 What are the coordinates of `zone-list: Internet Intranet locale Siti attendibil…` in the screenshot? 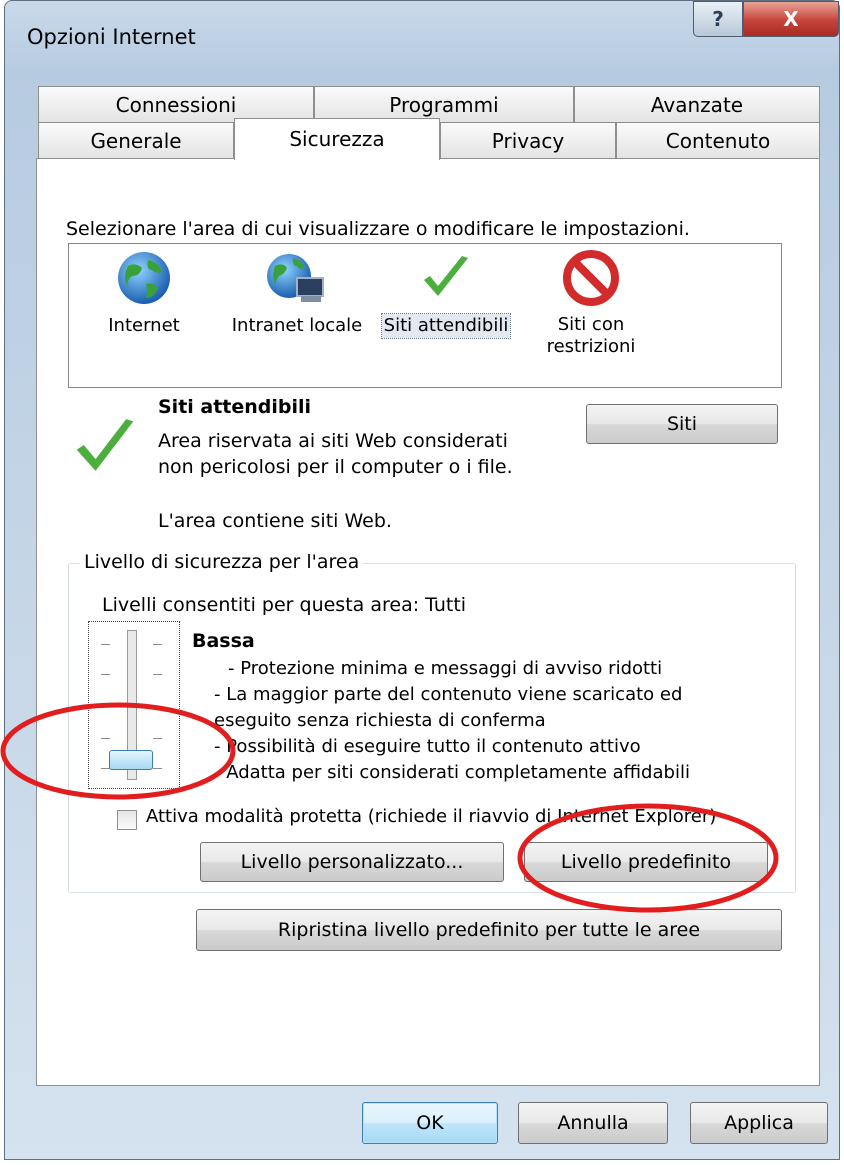 It's located at (425, 315).